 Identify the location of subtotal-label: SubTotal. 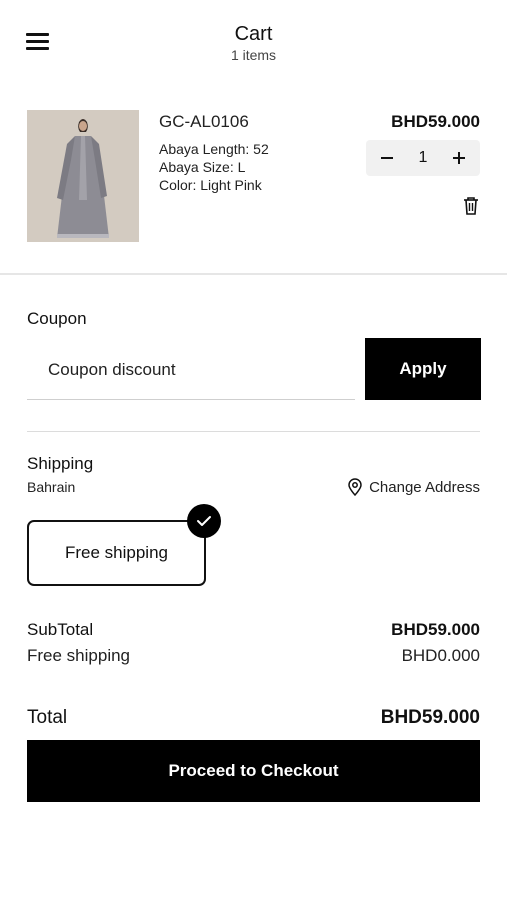
(60, 629).